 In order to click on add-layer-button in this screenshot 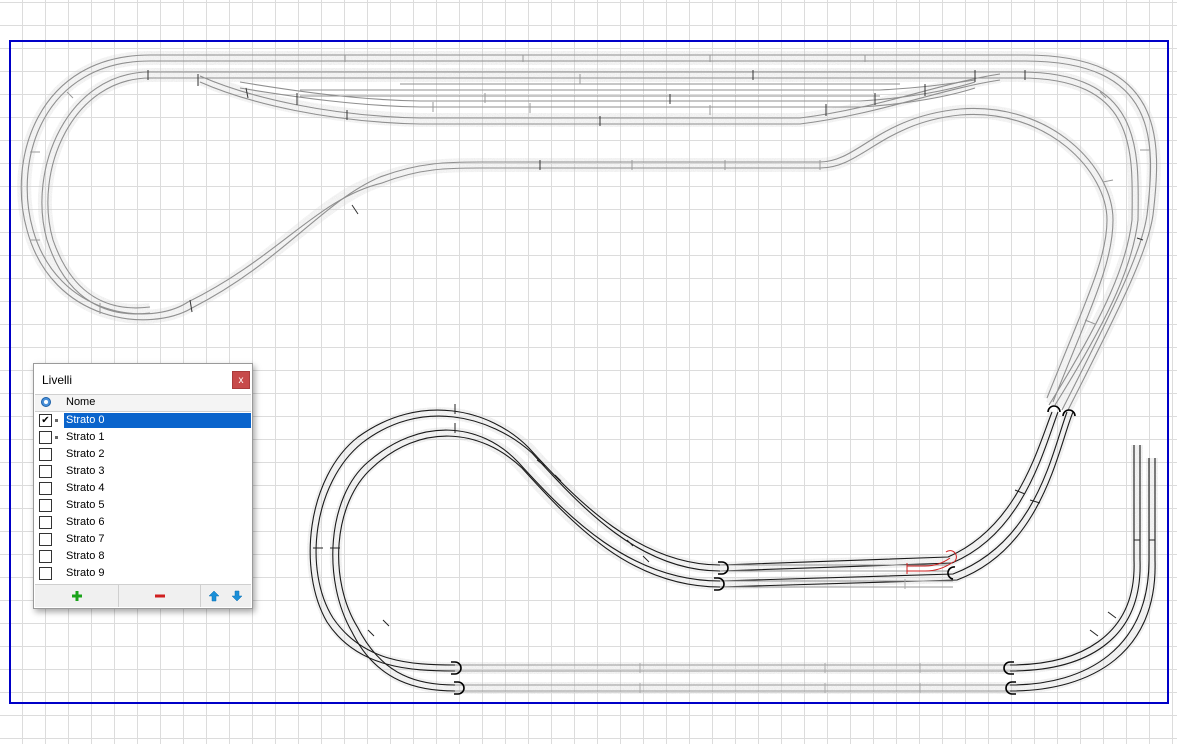, I will do `click(77, 596)`.